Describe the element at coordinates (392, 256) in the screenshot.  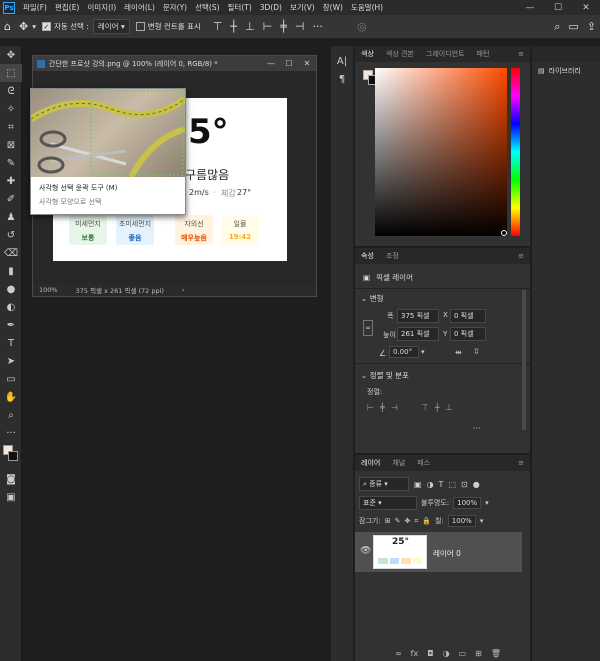
I see `tab-adjustments: 조정` at that location.